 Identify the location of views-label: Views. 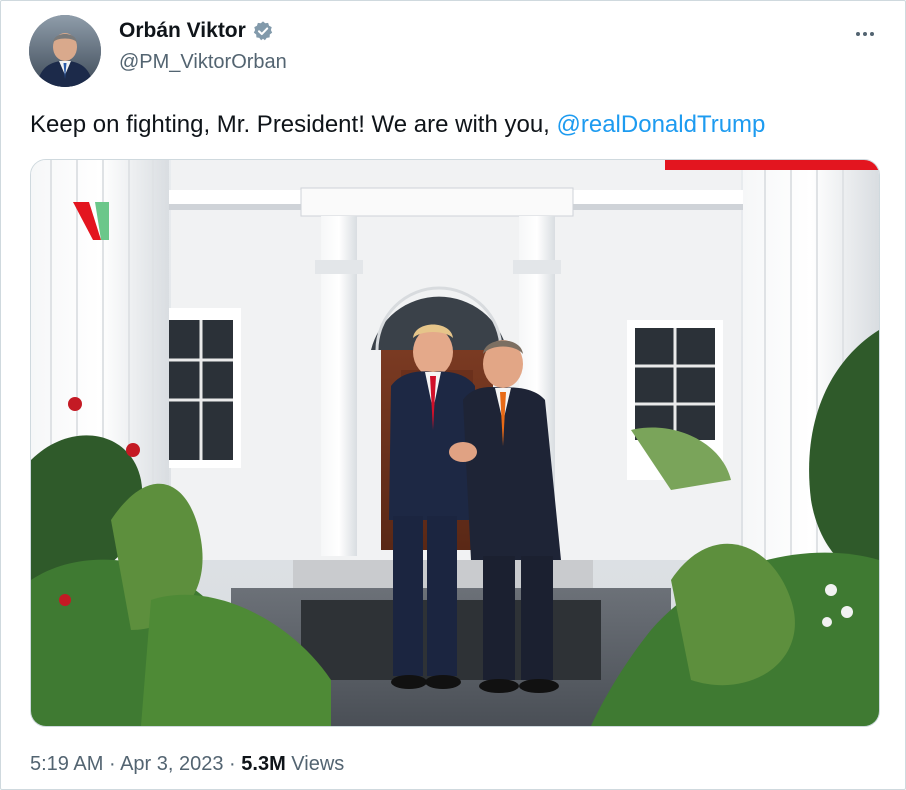
(315, 764).